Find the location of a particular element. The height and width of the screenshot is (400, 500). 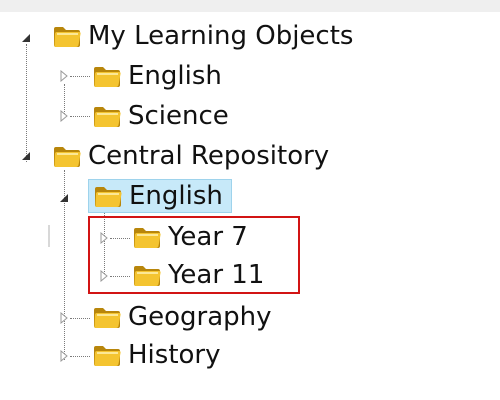

divider is located at coordinates (49, 236).